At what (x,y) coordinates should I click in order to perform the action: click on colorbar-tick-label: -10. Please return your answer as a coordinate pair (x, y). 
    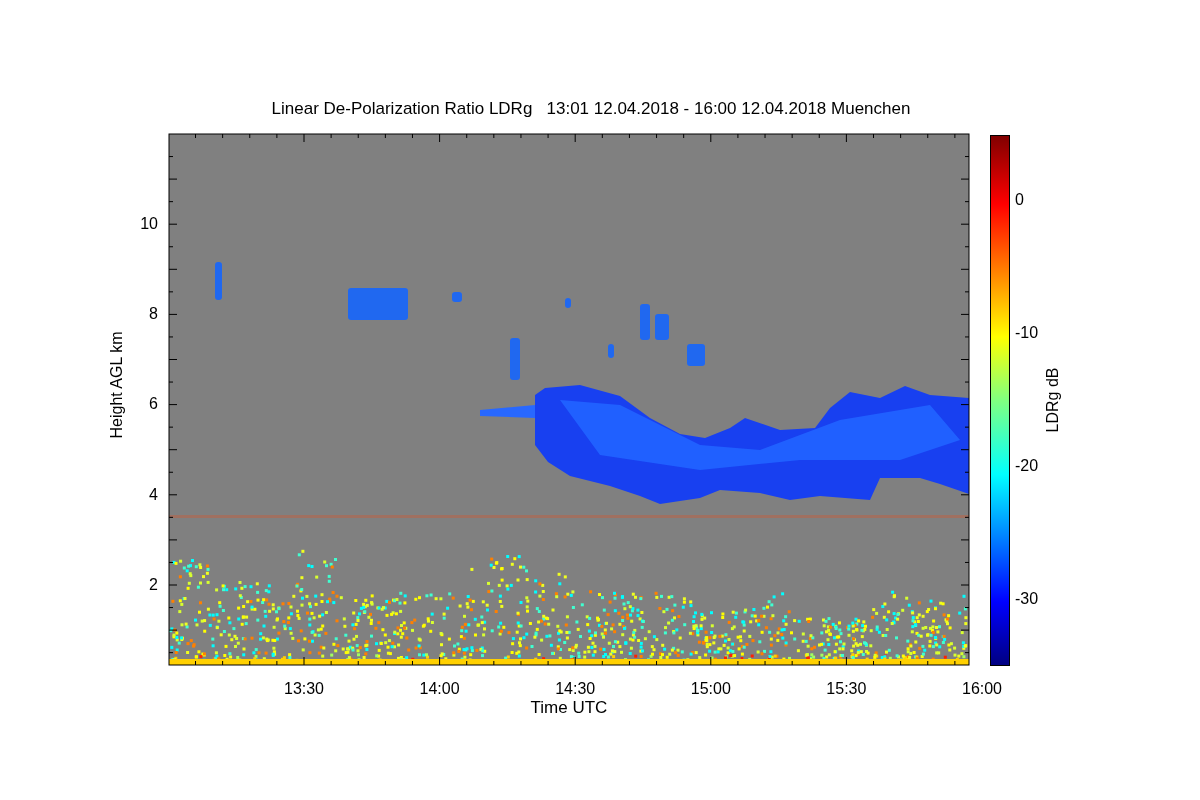
    Looking at the image, I should click on (1027, 333).